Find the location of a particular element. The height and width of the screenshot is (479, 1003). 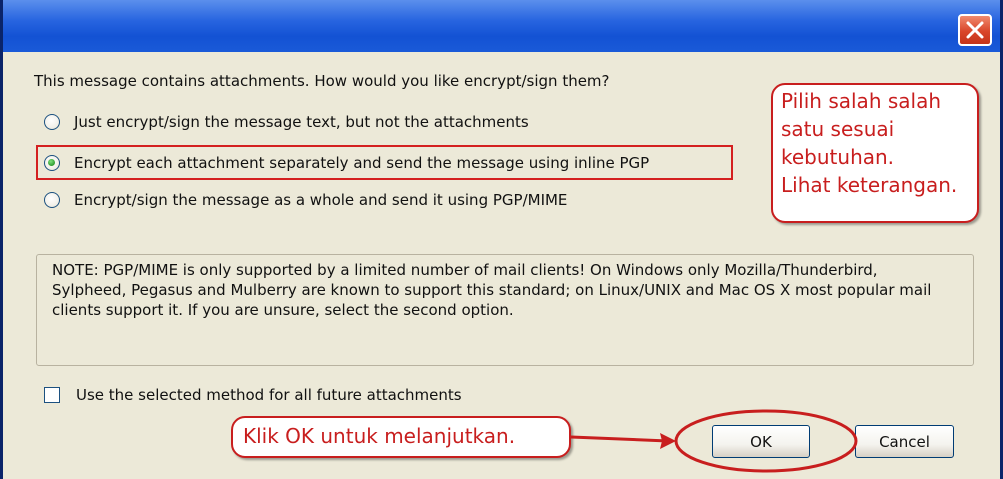

selected-option-highlight is located at coordinates (384, 162).